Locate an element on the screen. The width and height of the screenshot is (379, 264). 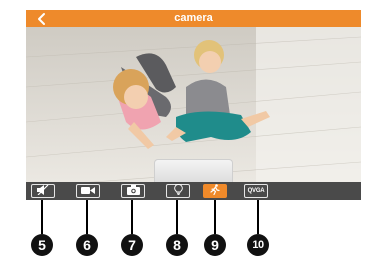
speaker-muted-icon is located at coordinates (43, 191).